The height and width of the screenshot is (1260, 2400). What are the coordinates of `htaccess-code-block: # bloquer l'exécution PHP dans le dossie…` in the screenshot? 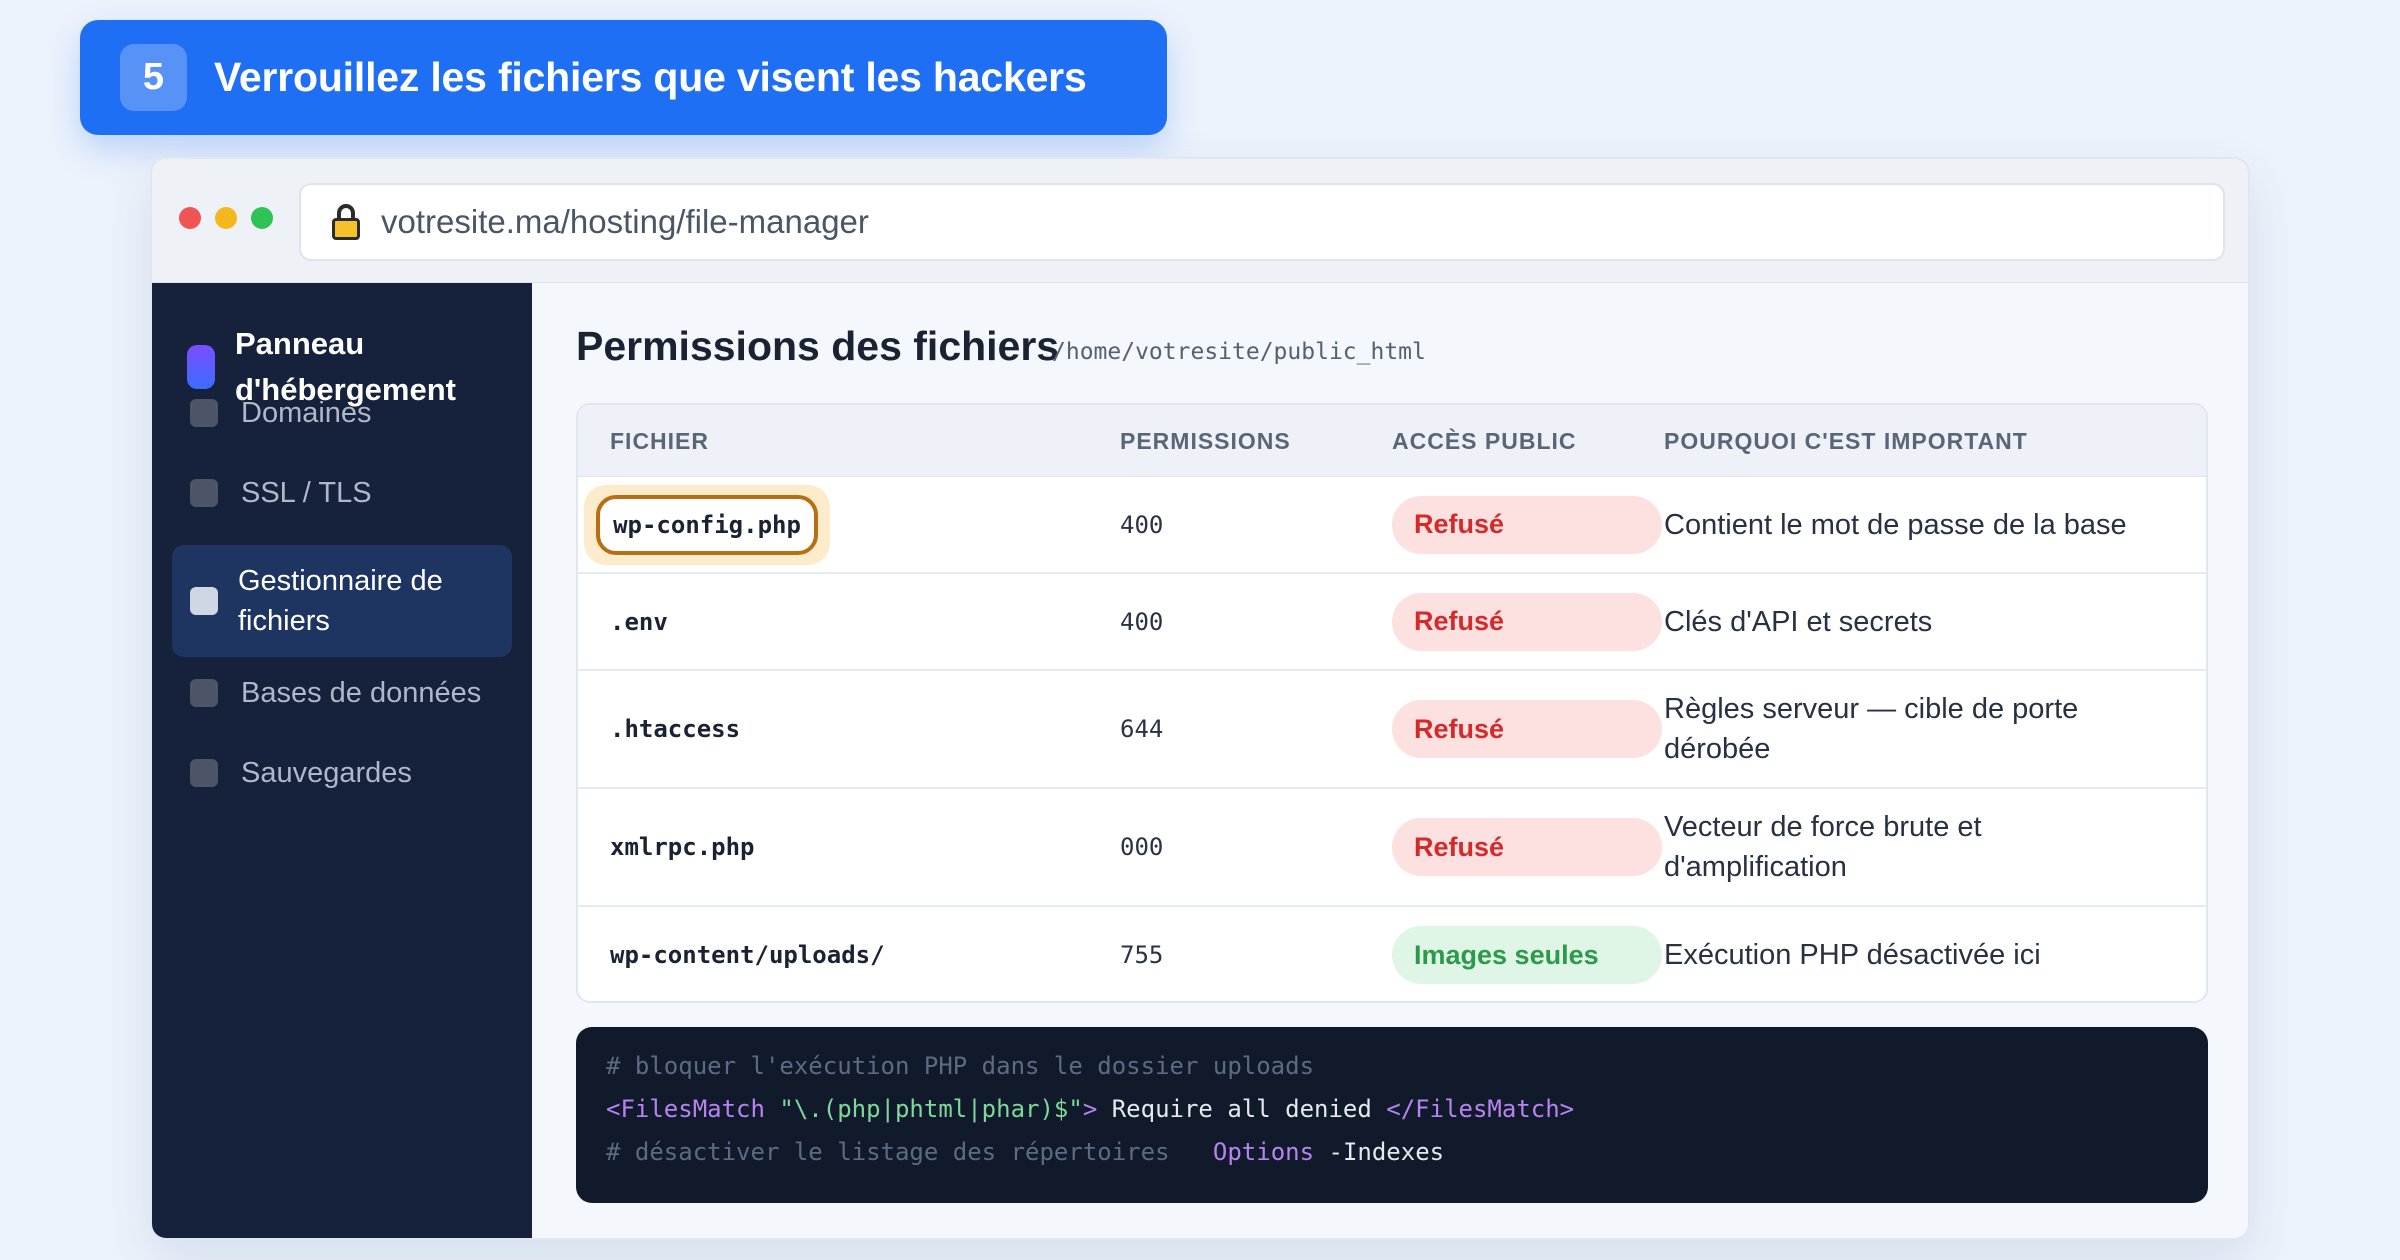 It's located at (1392, 1115).